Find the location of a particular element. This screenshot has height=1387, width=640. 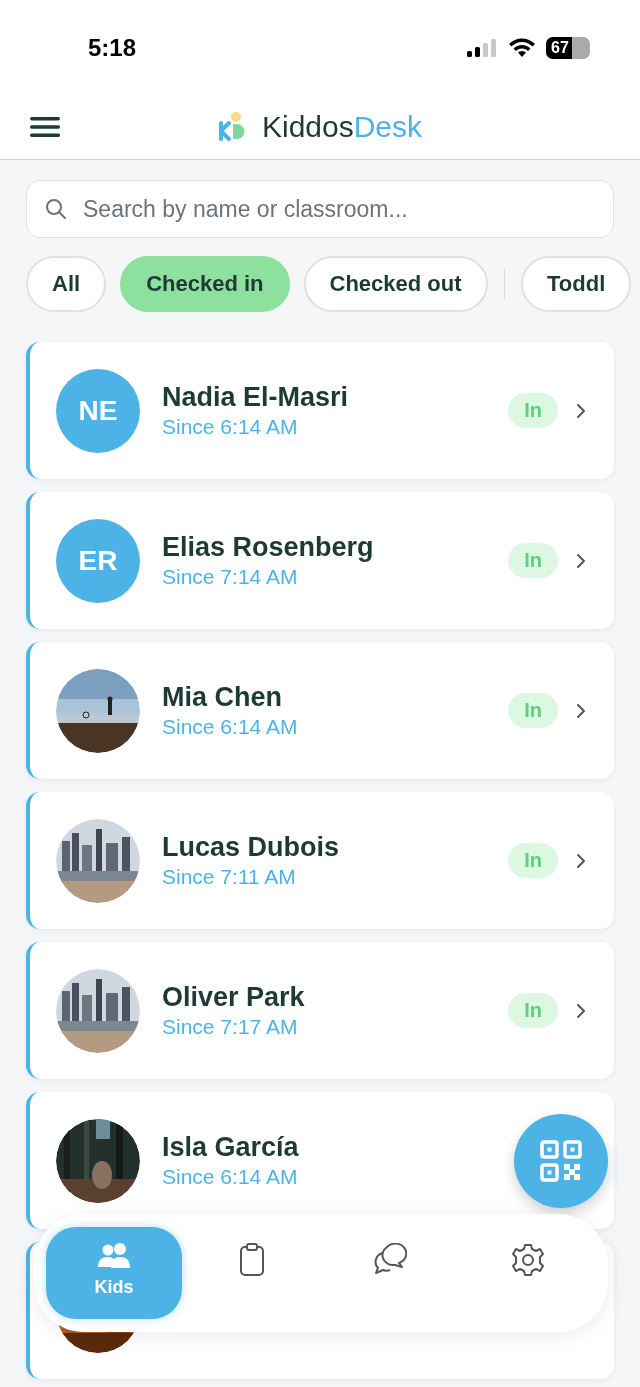

kid-name: Mia Chen is located at coordinates (222, 697).